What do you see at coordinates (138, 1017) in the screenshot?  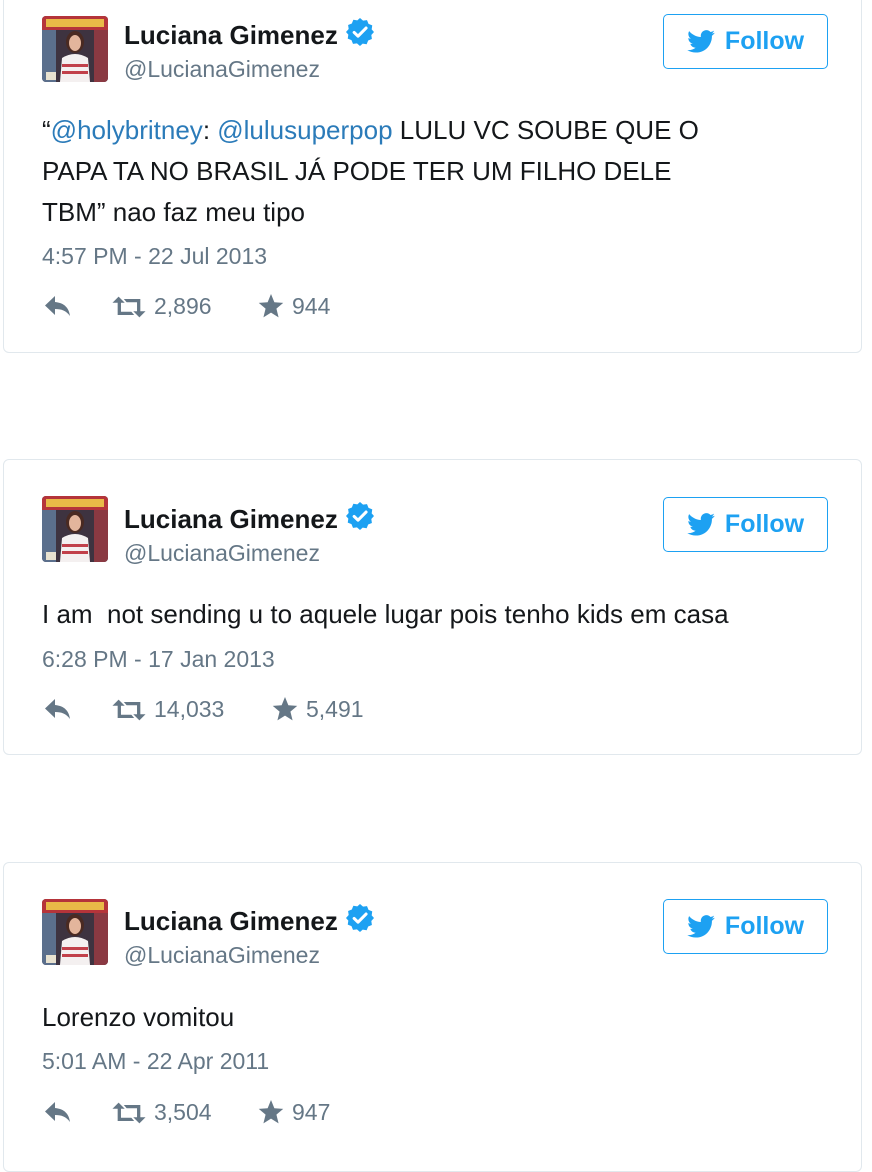 I see `tweet-text-line: Lorenzo vomitou` at bounding box center [138, 1017].